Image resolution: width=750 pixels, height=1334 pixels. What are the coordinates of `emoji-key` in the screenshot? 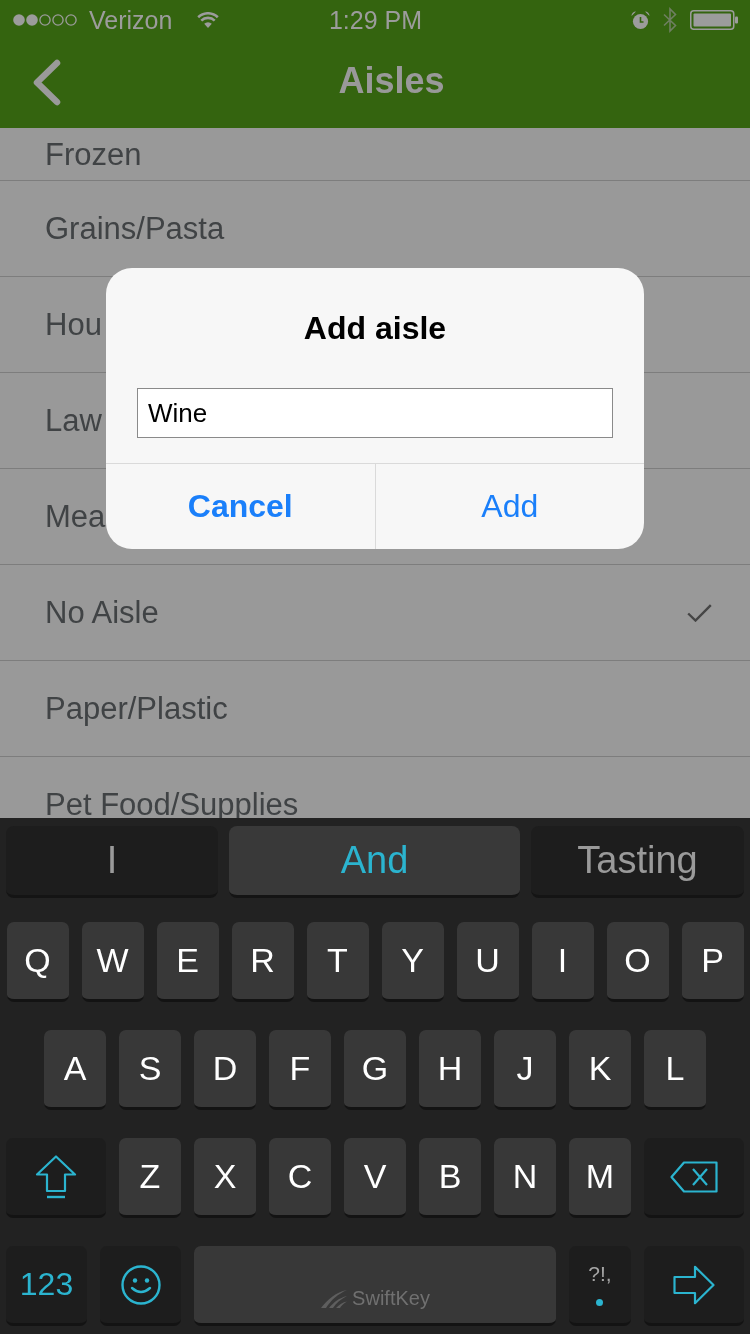 It's located at (140, 1286).